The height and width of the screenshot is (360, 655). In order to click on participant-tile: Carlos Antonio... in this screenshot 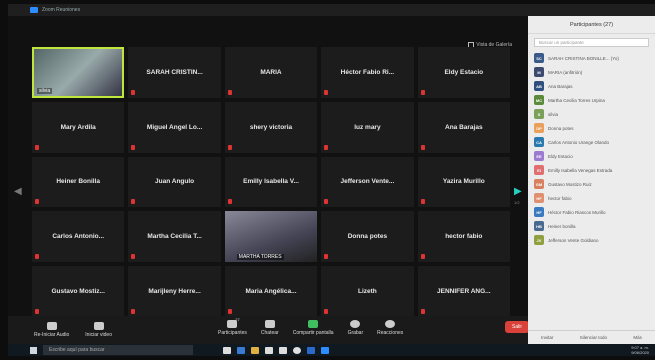, I will do `click(78, 237)`.